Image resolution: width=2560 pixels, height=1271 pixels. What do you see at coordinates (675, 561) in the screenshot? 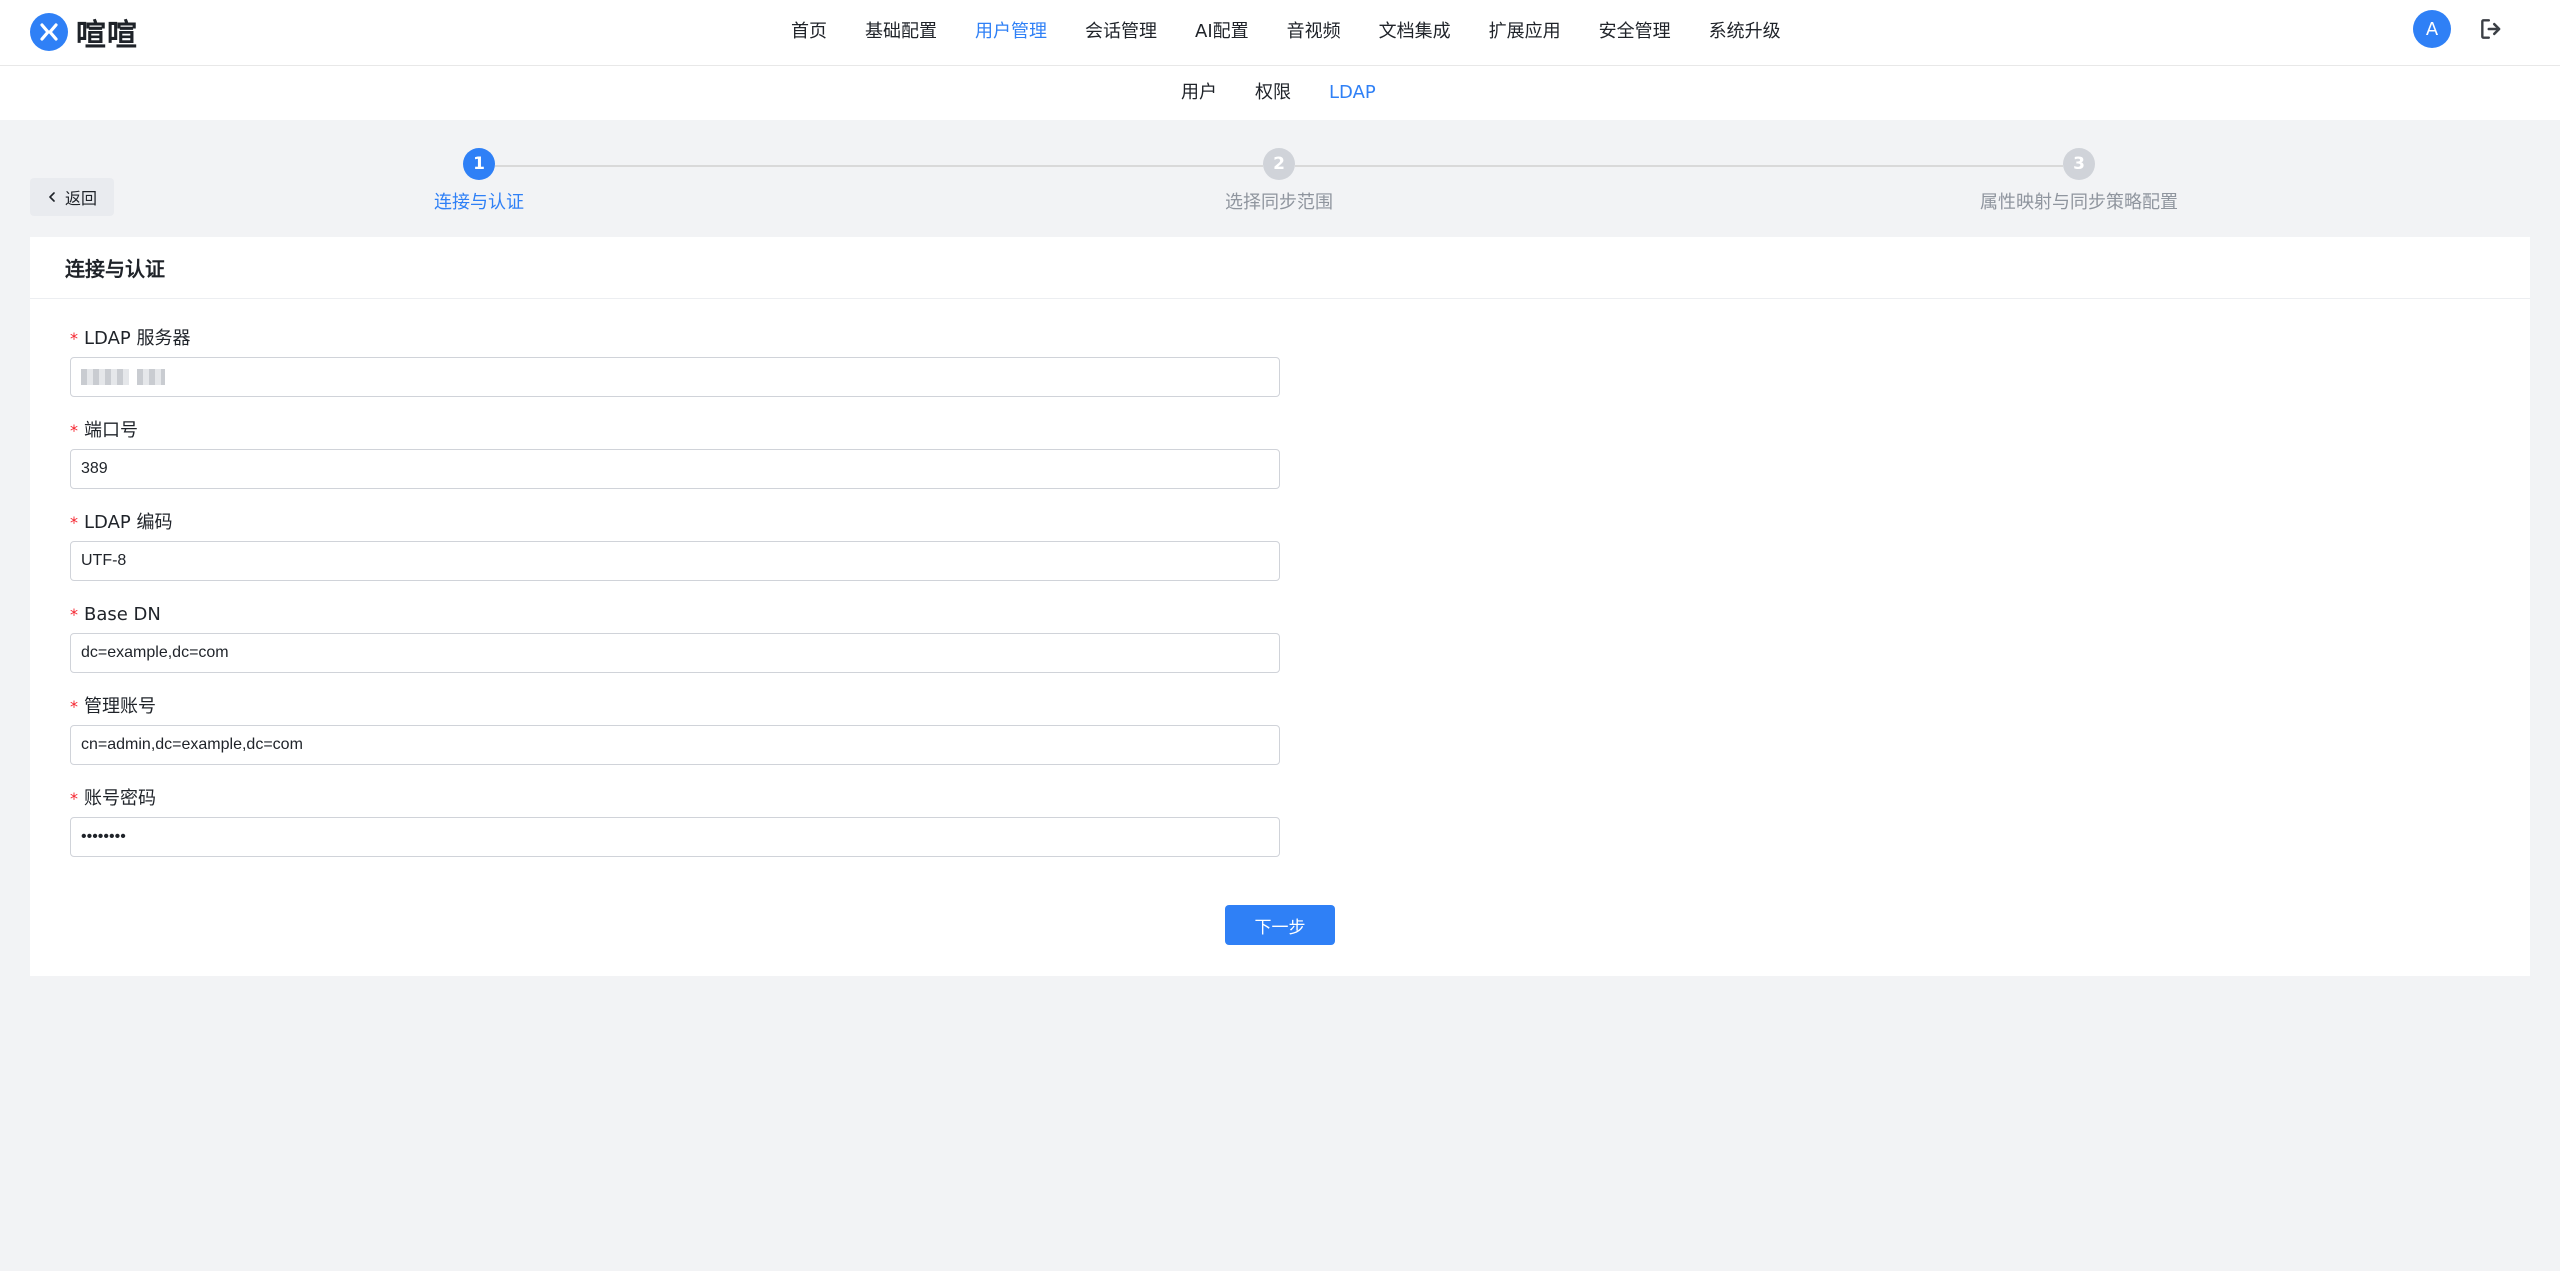
I see `encoding-input` at bounding box center [675, 561].